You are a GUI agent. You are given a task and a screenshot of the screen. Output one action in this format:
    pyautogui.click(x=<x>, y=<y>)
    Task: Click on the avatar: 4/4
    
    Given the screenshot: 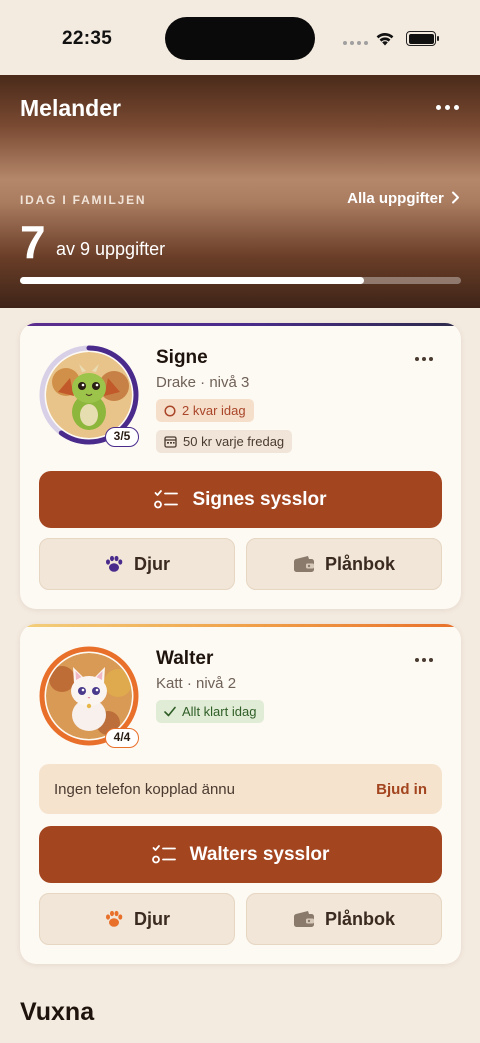 What is the action you would take?
    pyautogui.click(x=89, y=697)
    